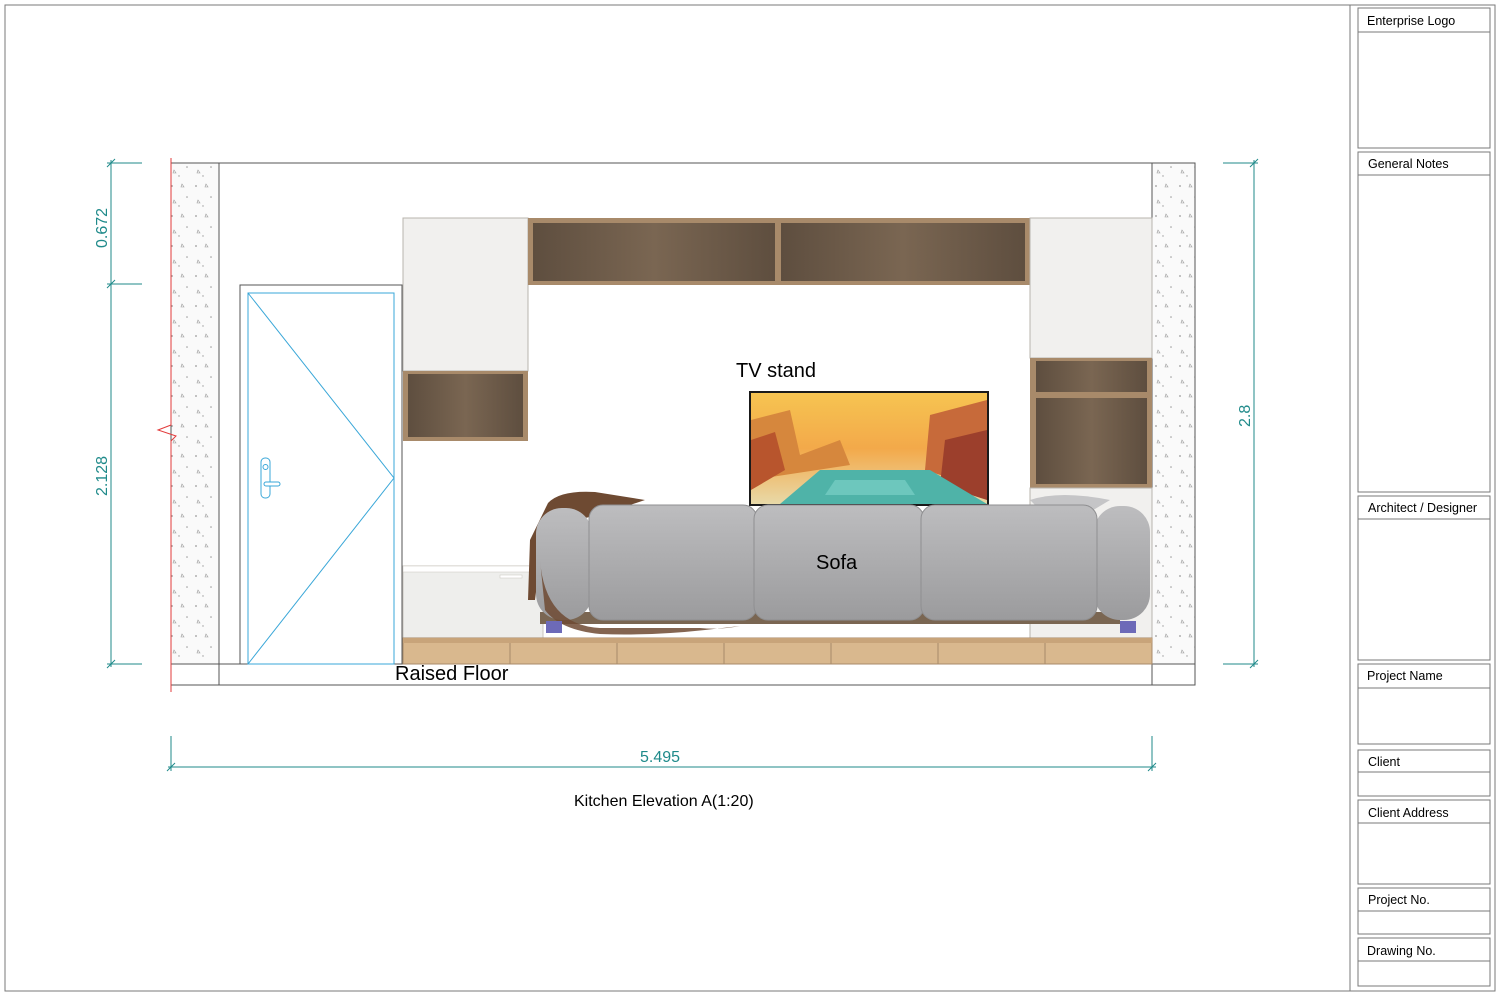 The image size is (1500, 996). I want to click on tb-project-no: Project No., so click(1399, 900).